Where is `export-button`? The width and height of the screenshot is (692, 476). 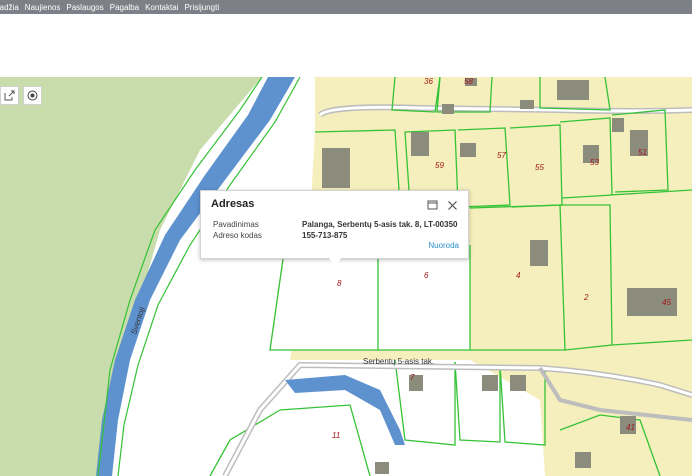
export-button is located at coordinates (9, 95).